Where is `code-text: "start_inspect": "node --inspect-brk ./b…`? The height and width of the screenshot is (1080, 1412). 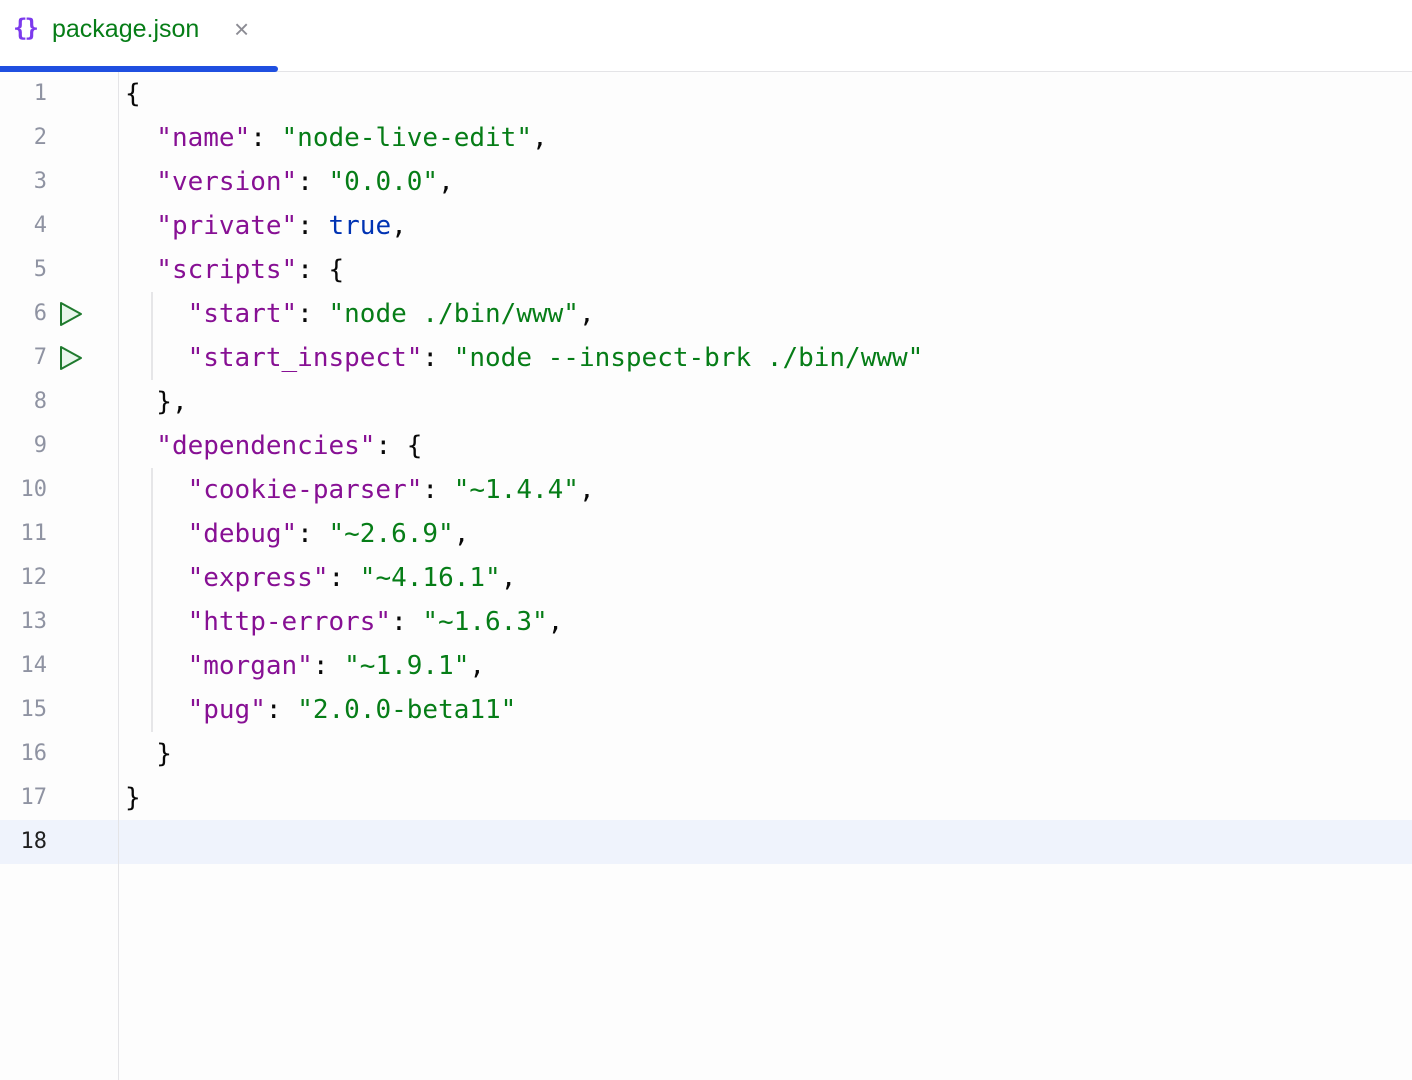 code-text: "start_inspect": "node --inspect-brk ./b… is located at coordinates (556, 358).